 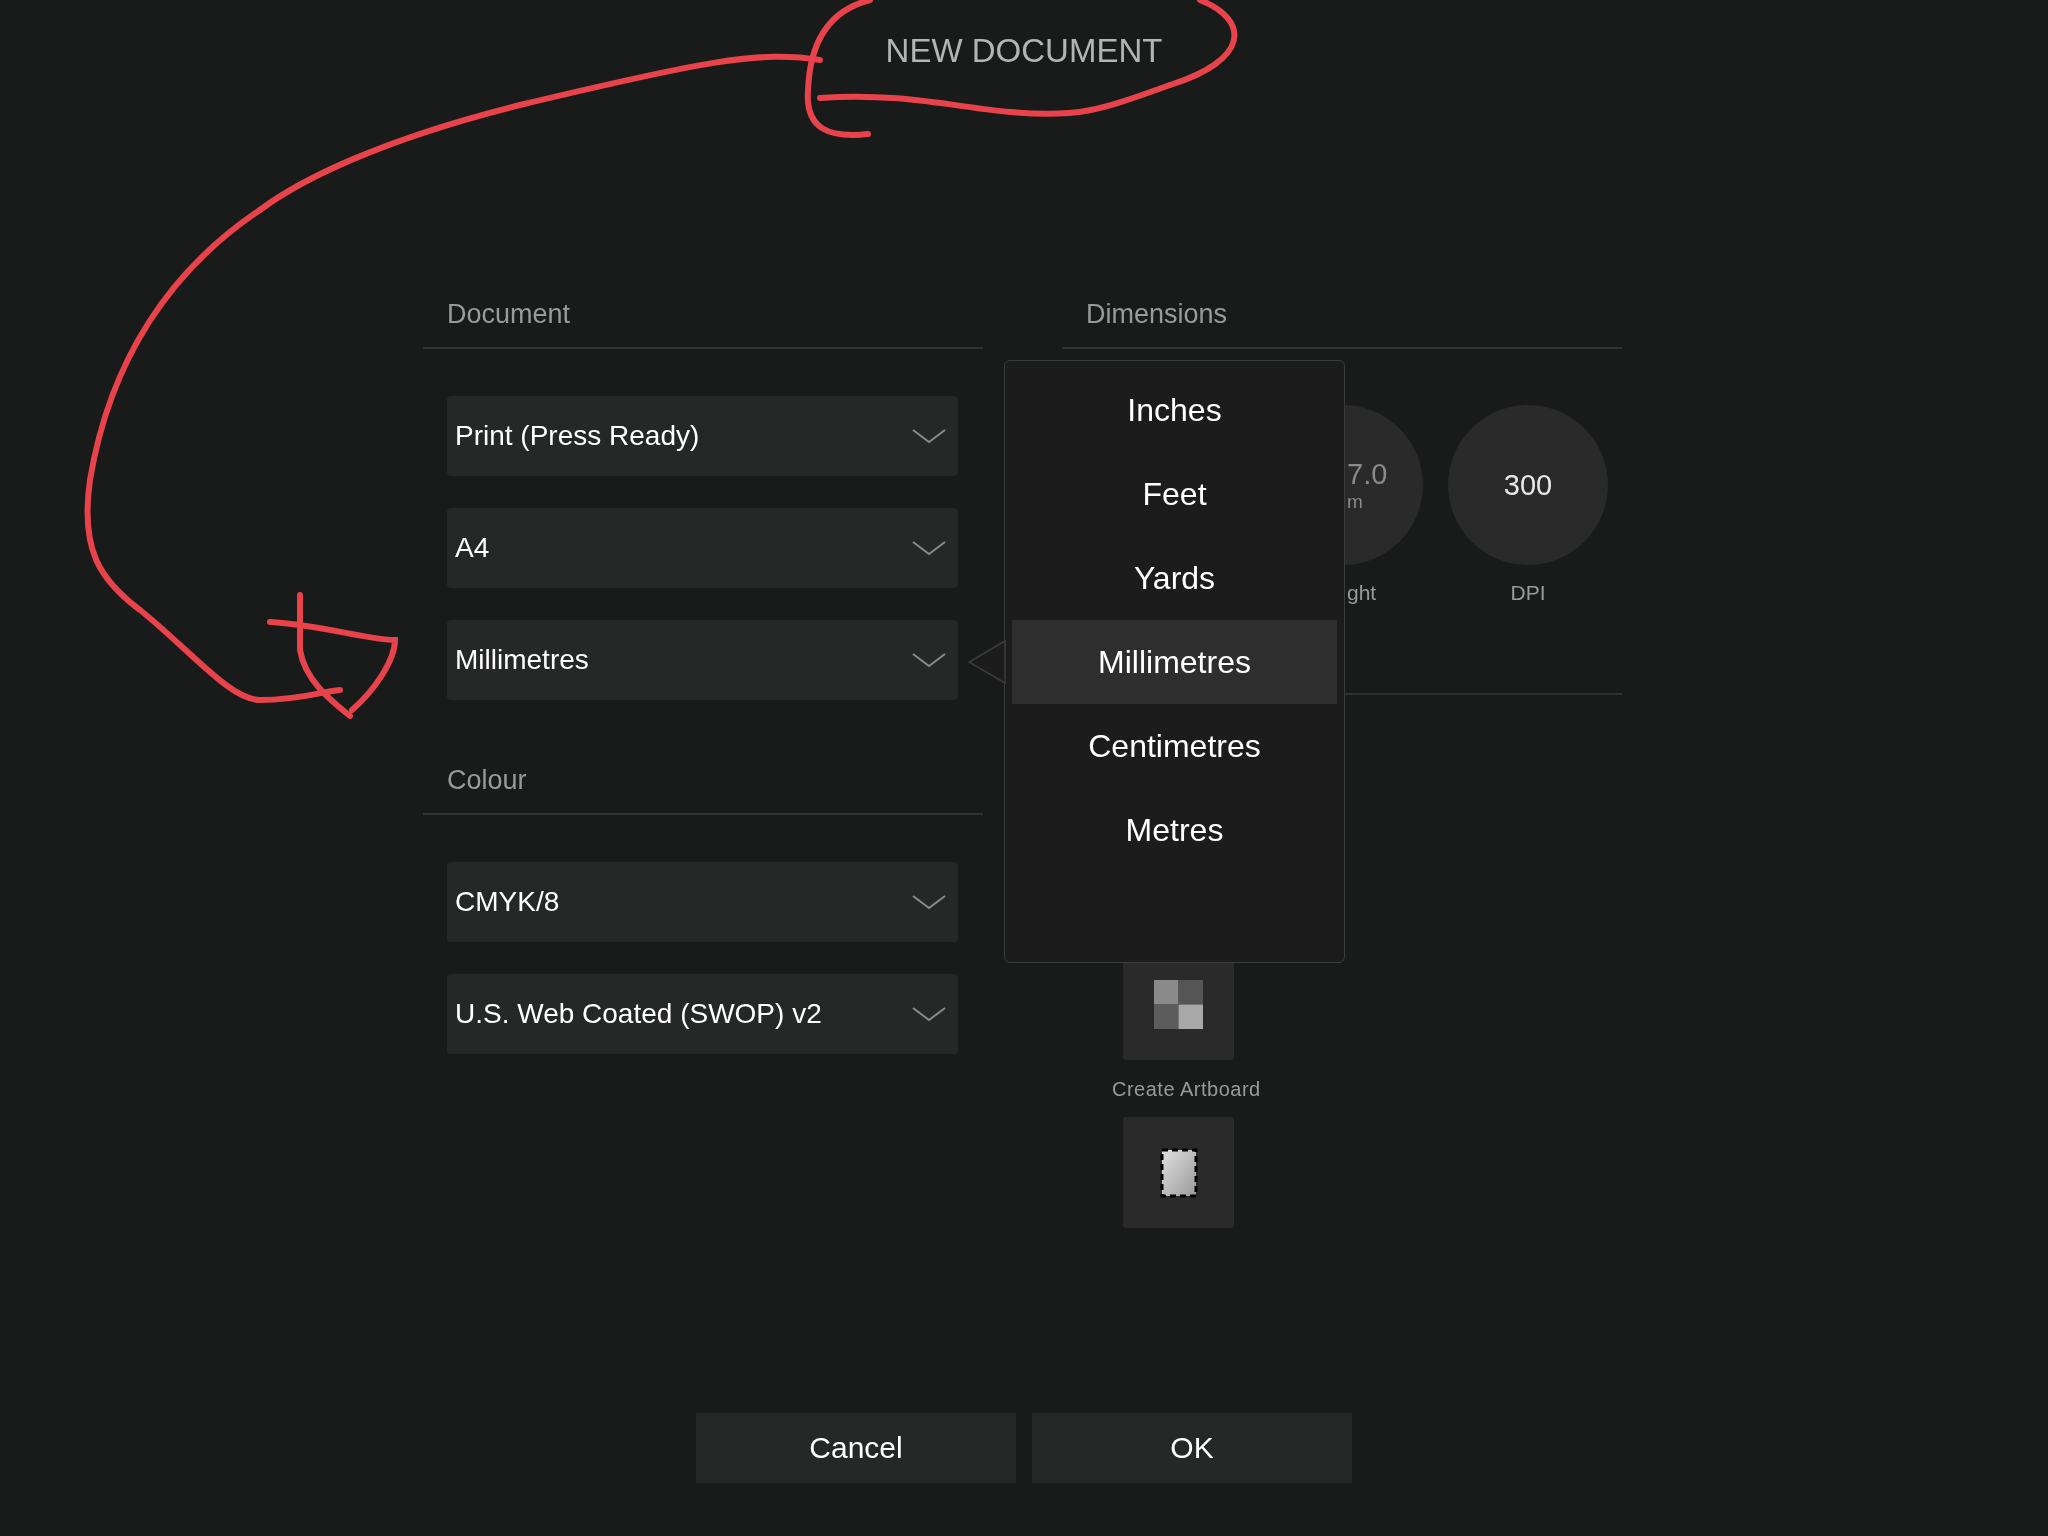 I want to click on artboard-button, so click(x=1178, y=1172).